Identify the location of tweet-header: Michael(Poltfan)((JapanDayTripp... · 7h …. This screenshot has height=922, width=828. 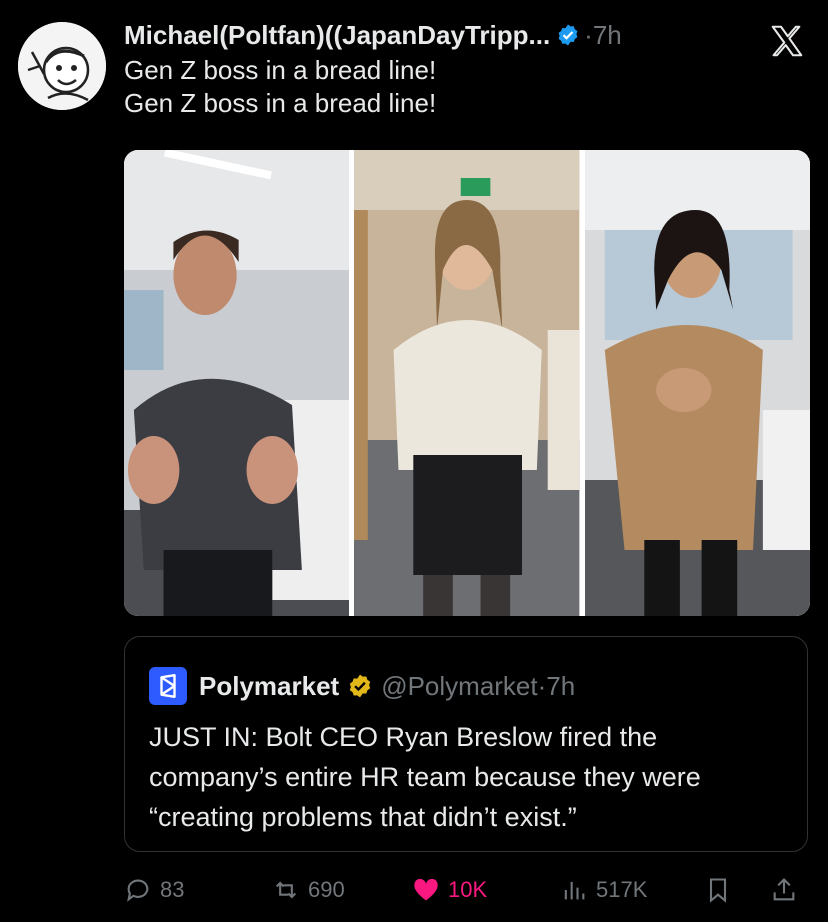
(444, 69).